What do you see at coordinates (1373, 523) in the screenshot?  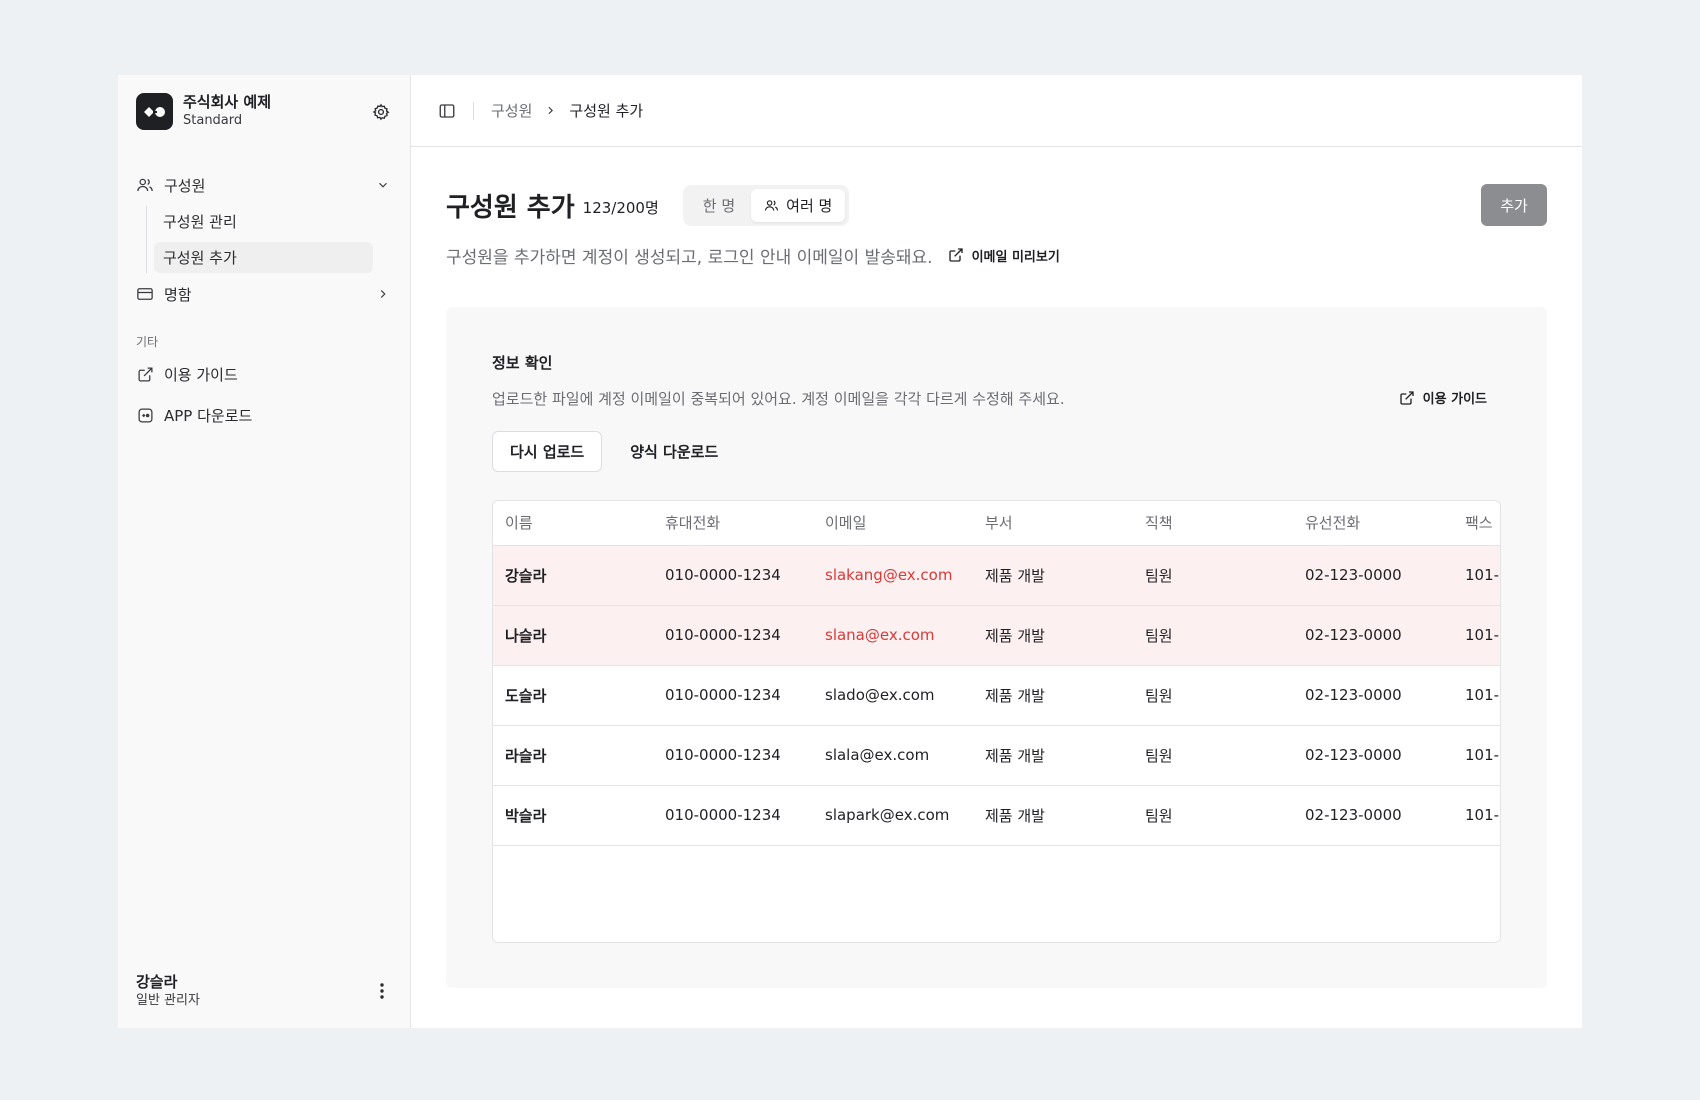 I see `column-header: 유선전화` at bounding box center [1373, 523].